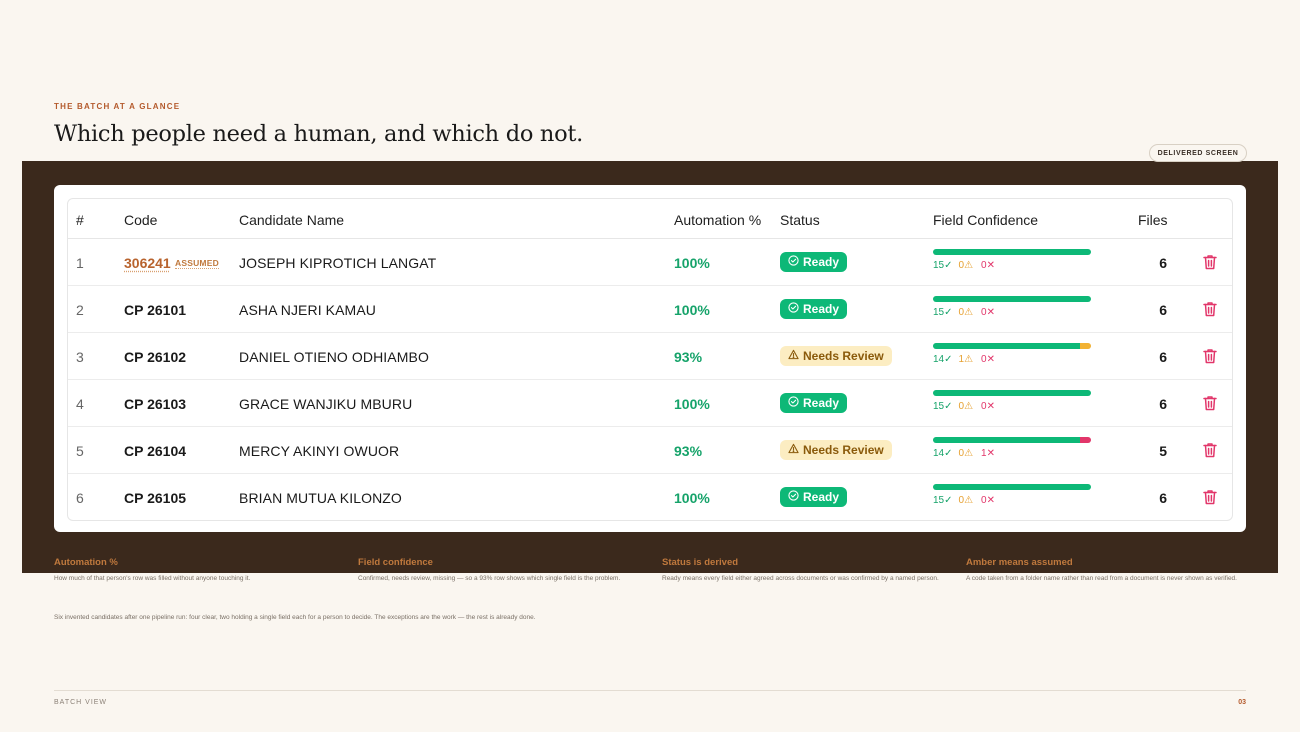 This screenshot has width=1300, height=732. What do you see at coordinates (155, 310) in the screenshot?
I see `candidate-code: CP 26101` at bounding box center [155, 310].